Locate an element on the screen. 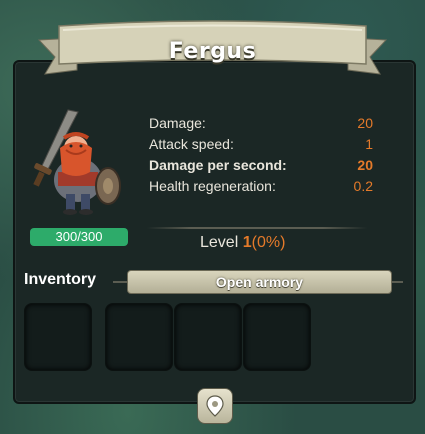 The width and height of the screenshot is (425, 434). stat-row-damage: Damage: 20 is located at coordinates (261, 123).